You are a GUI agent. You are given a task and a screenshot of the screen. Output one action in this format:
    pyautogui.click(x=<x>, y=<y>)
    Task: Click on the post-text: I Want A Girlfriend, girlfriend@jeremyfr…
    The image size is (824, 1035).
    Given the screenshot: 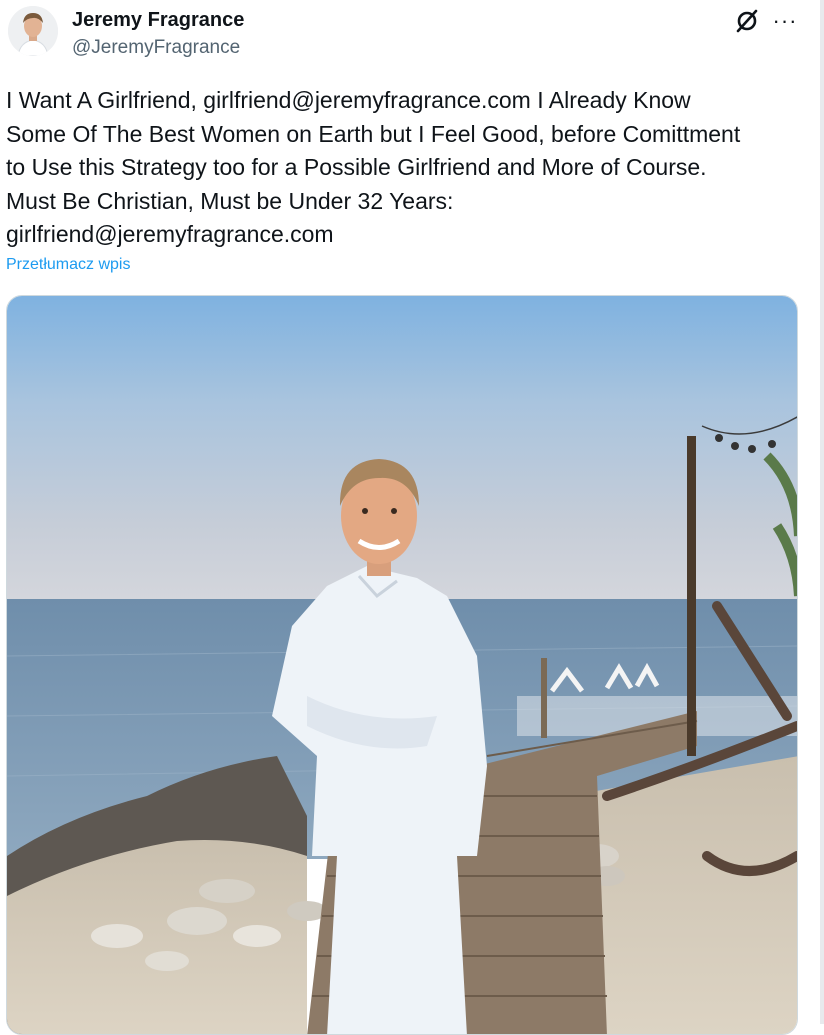 What is the action you would take?
    pyautogui.click(x=373, y=167)
    